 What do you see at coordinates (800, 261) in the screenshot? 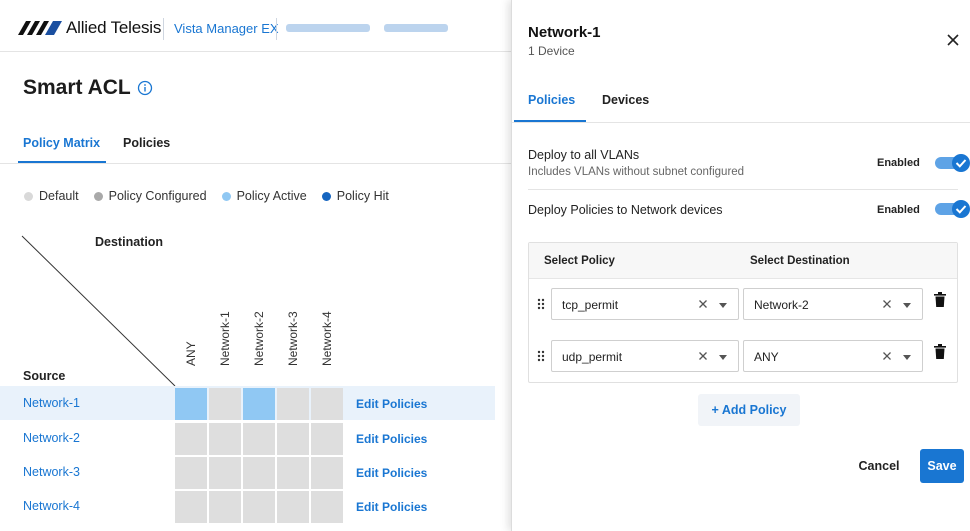
I see `select-destination-header: Select Destination` at bounding box center [800, 261].